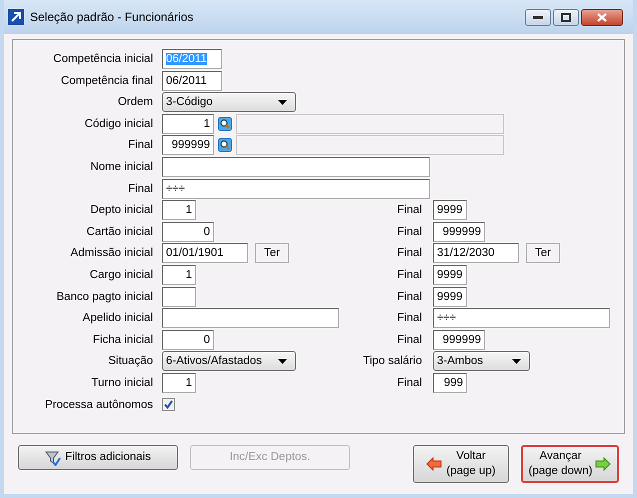 The width and height of the screenshot is (637, 498). I want to click on minimize-icon, so click(538, 17).